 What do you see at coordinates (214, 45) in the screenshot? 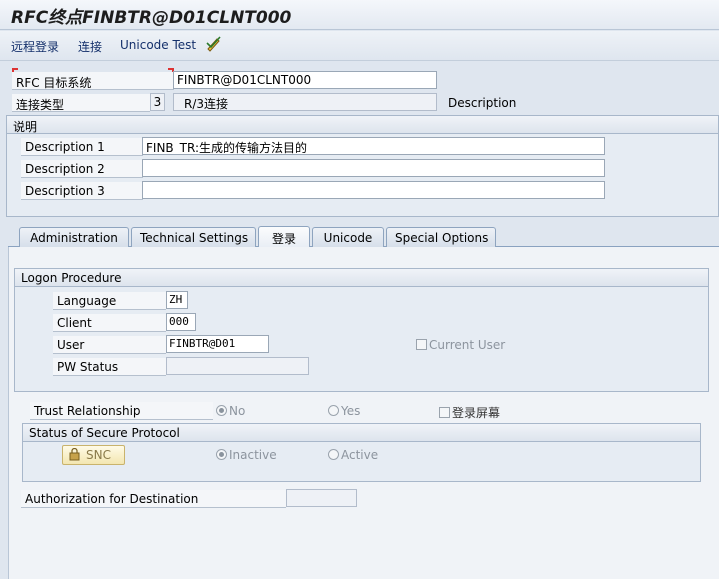
I see `pencil-check-icon` at bounding box center [214, 45].